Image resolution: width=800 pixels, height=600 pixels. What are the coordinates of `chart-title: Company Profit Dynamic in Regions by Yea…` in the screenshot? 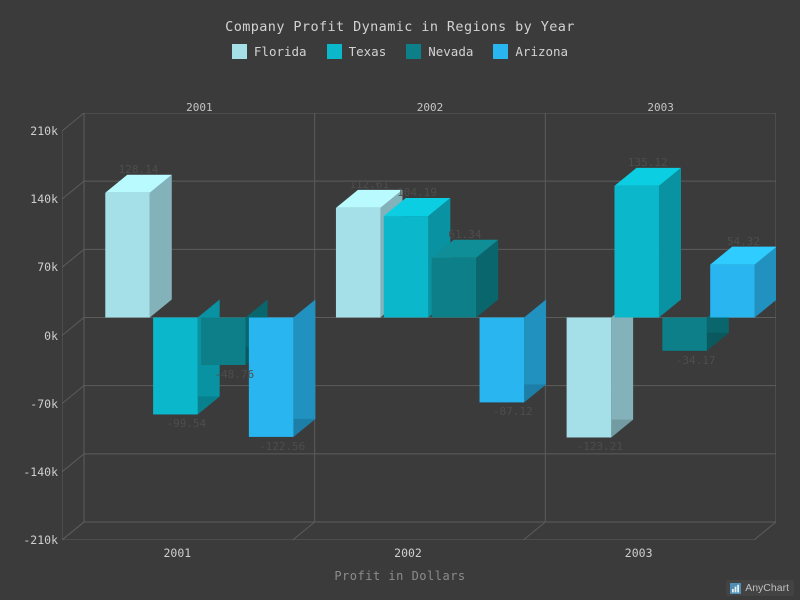 It's located at (400, 27).